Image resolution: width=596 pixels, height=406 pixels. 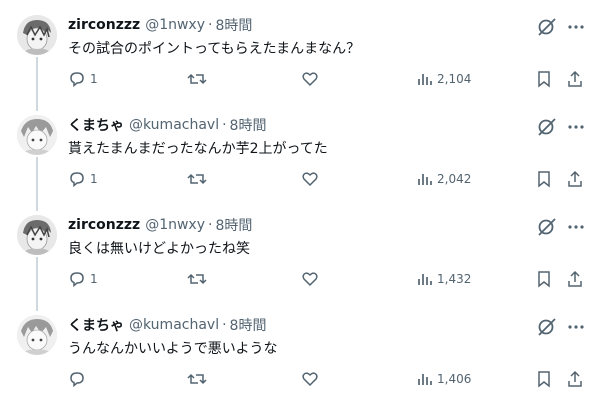 I want to click on action-bar: 1 1,432, so click(x=298, y=279).